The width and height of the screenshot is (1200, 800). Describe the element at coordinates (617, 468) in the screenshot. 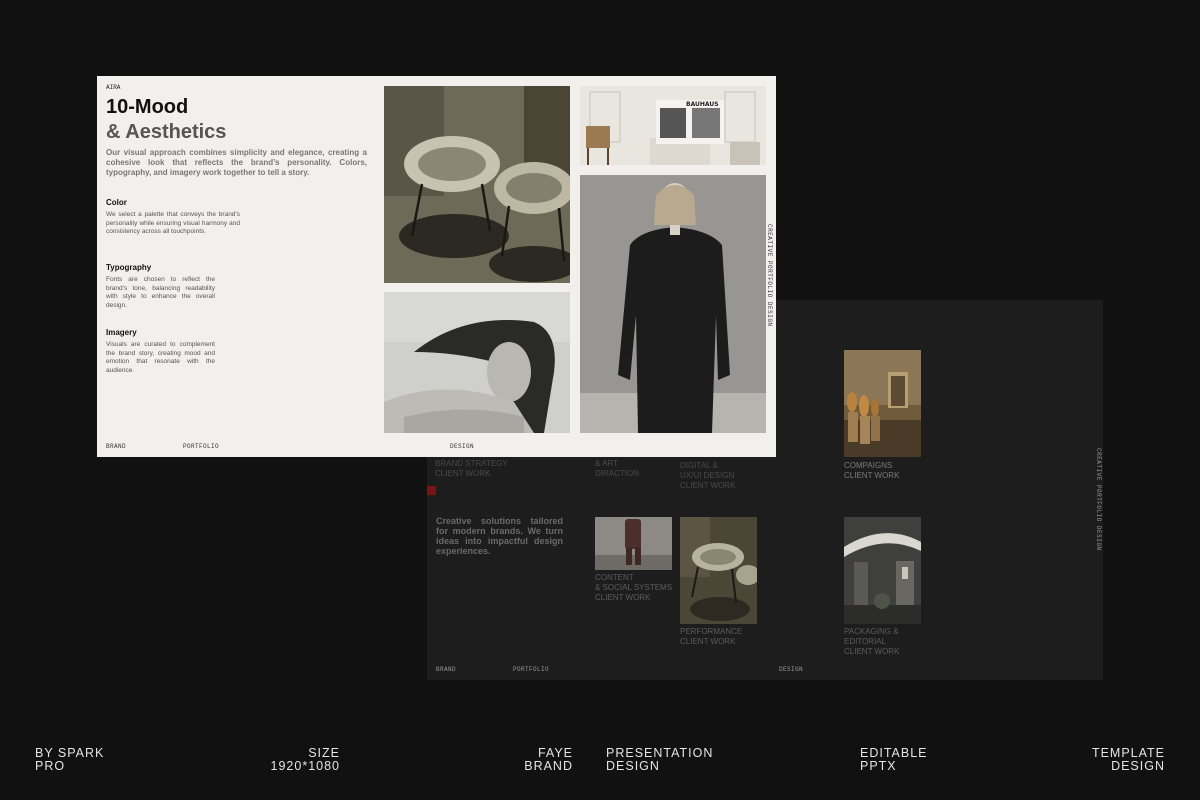

I see `project-caption: & ART DIRACTION` at that location.